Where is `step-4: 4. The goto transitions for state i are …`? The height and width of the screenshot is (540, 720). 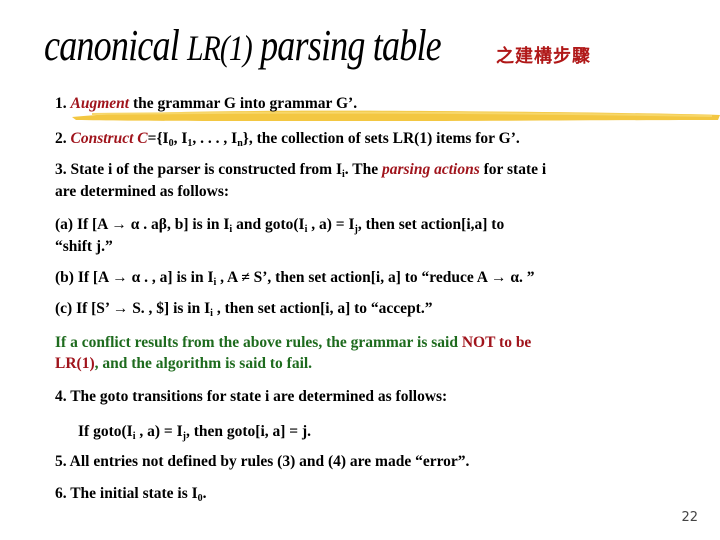
step-4: 4. The goto transitions for state i are … is located at coordinates (251, 396).